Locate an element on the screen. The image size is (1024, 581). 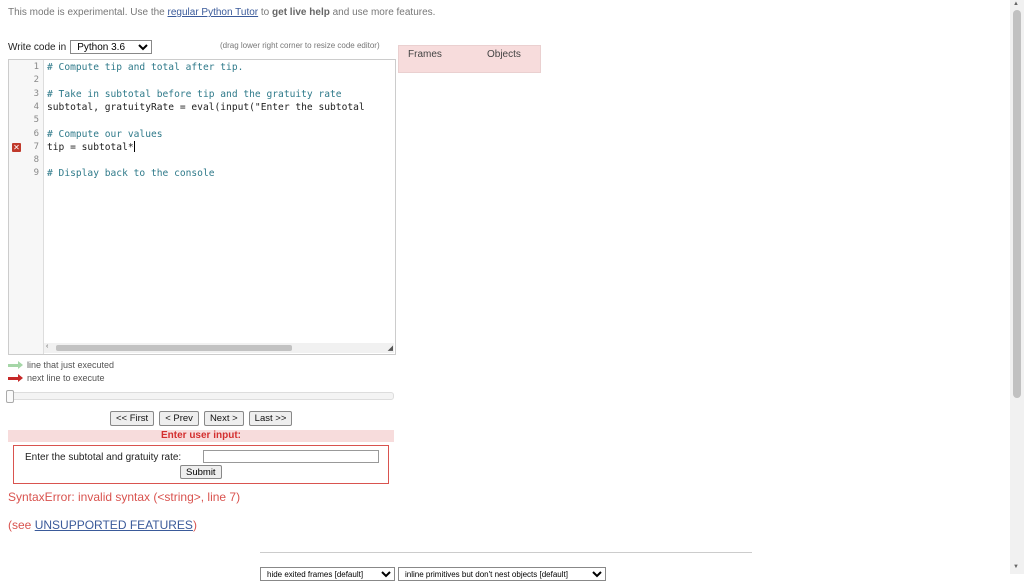
slider-handle is located at coordinates (10, 396).